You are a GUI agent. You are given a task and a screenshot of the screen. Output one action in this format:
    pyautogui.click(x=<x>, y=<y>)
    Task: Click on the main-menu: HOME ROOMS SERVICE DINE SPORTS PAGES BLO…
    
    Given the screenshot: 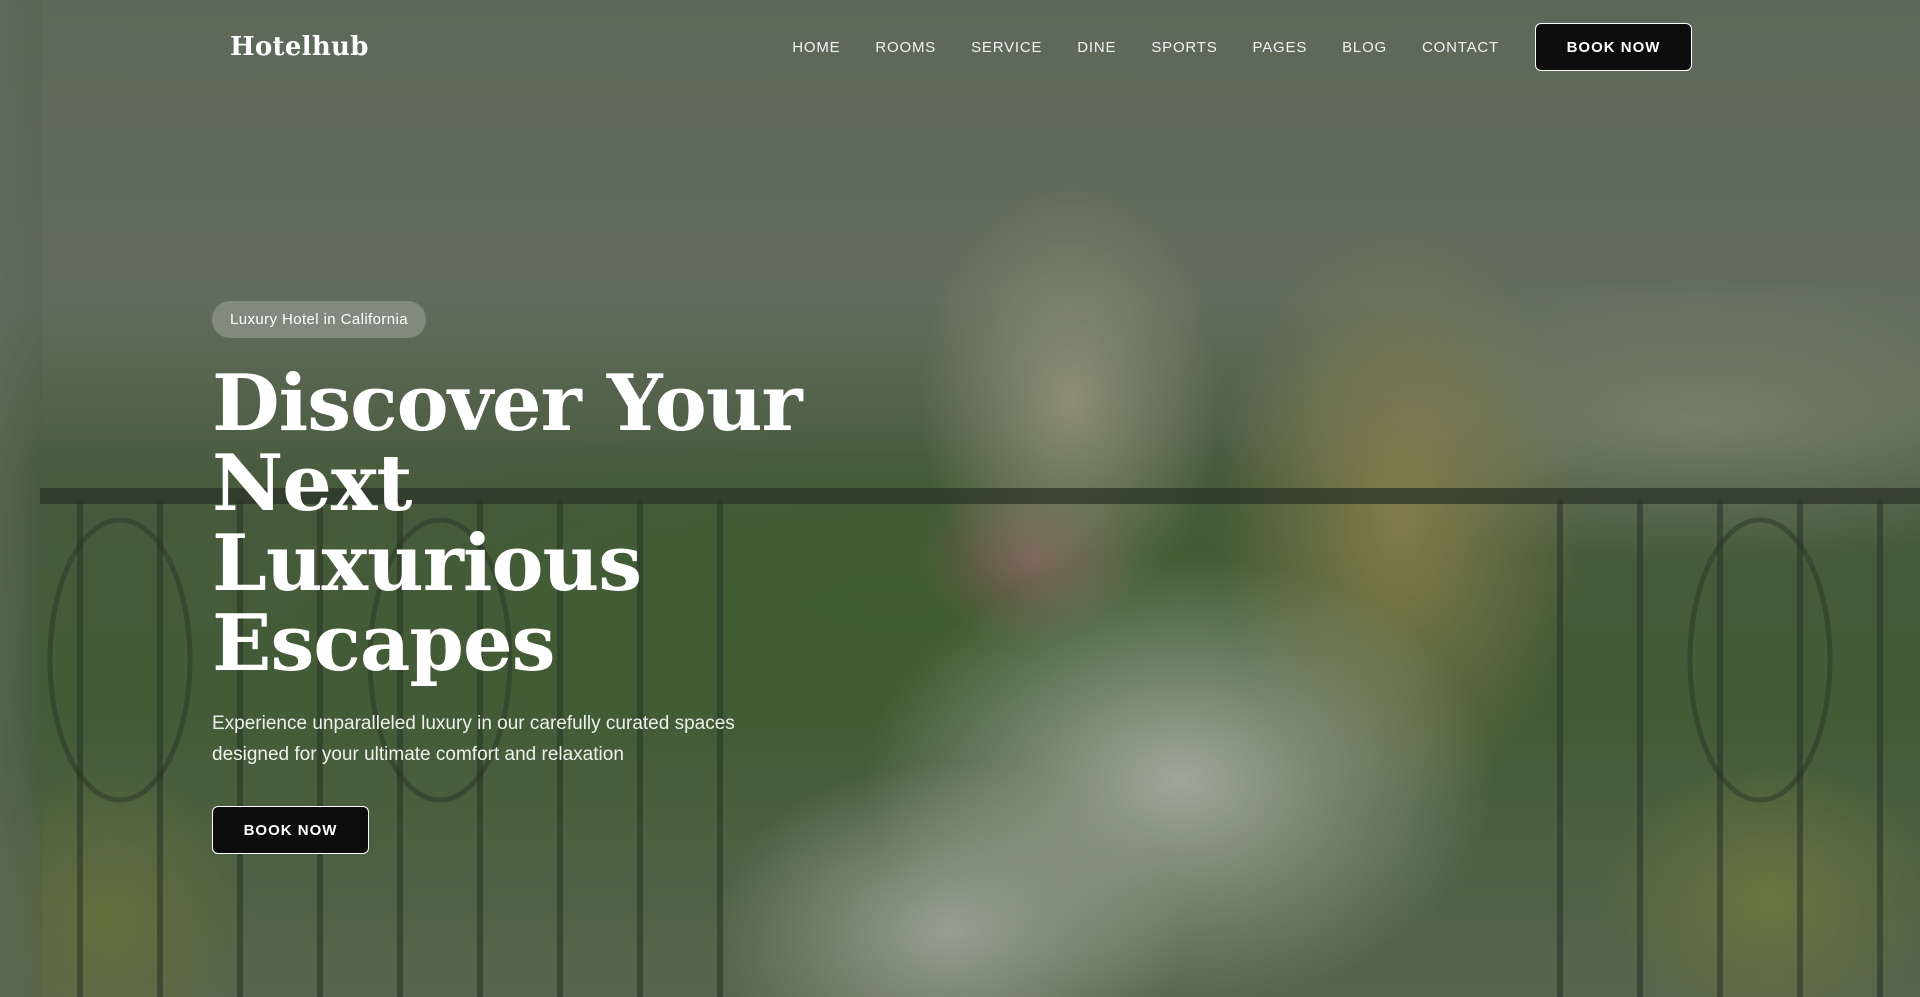 What is the action you would take?
    pyautogui.click(x=1145, y=47)
    